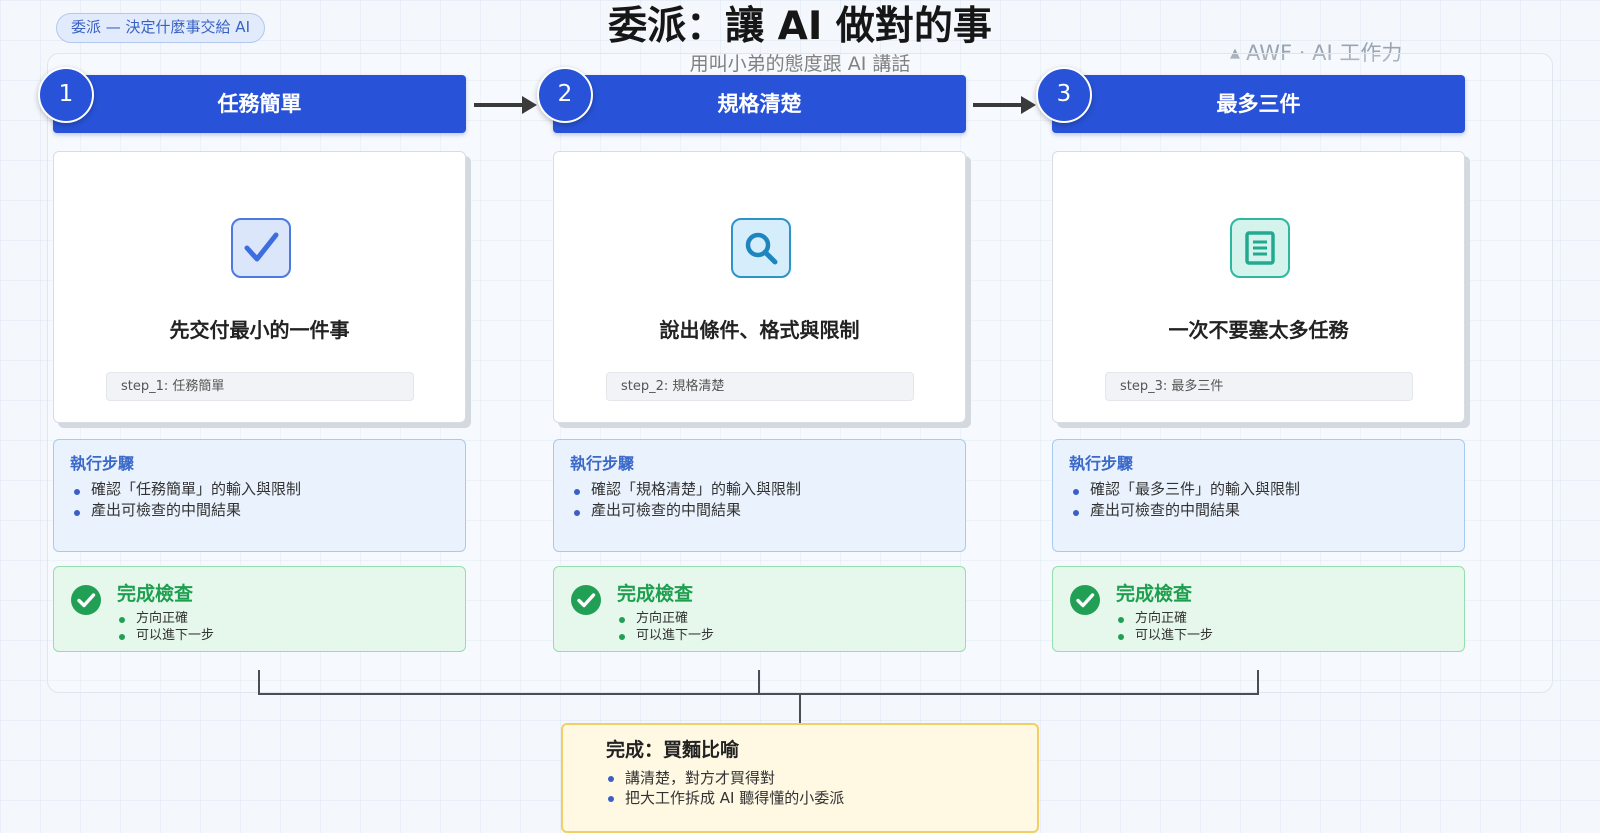 This screenshot has width=1600, height=833. Describe the element at coordinates (1184, 489) in the screenshot. I see `list-item: 確認「最多三件」的輸入與限制` at that location.